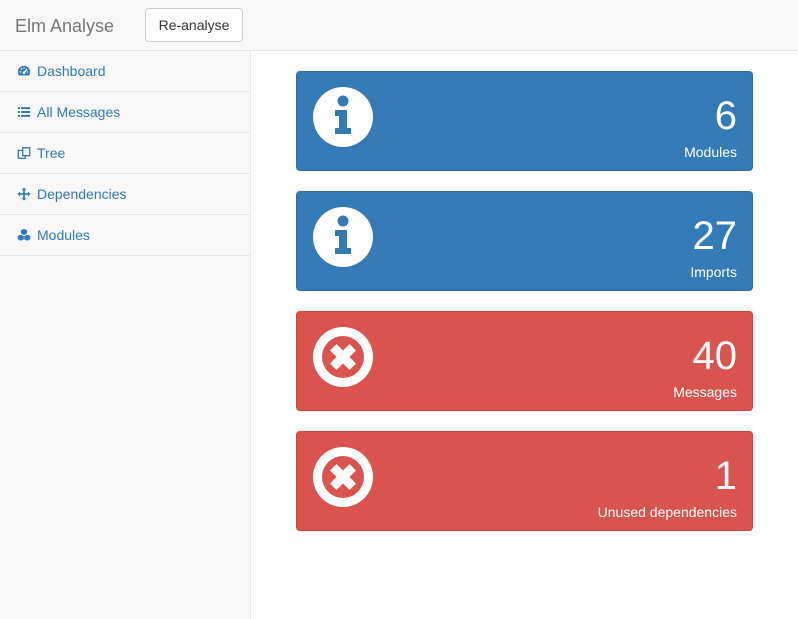 Image resolution: width=798 pixels, height=619 pixels. Describe the element at coordinates (63, 235) in the screenshot. I see `sidebar-item-label: Modules` at that location.